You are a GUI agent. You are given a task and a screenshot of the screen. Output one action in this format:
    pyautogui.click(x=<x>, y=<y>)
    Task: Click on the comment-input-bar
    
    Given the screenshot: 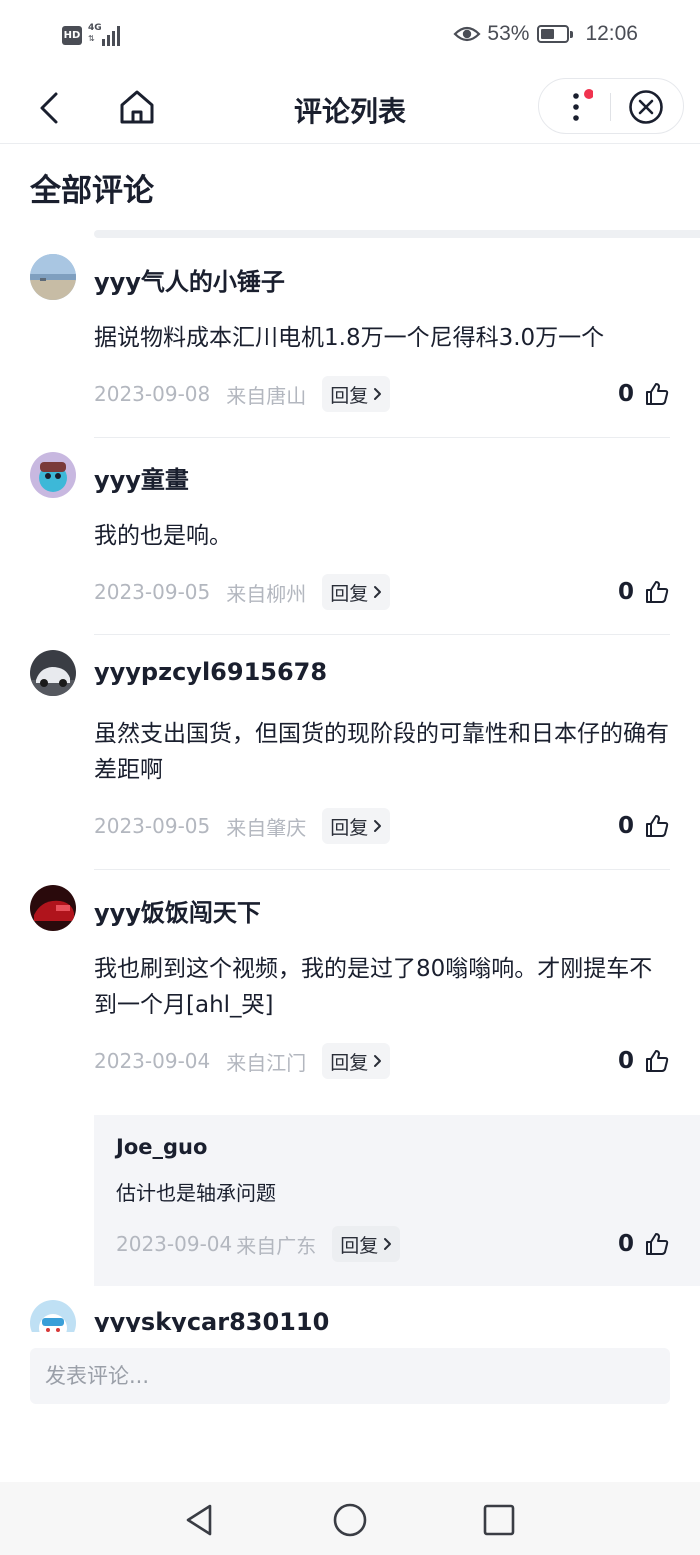 What is the action you would take?
    pyautogui.click(x=350, y=1376)
    